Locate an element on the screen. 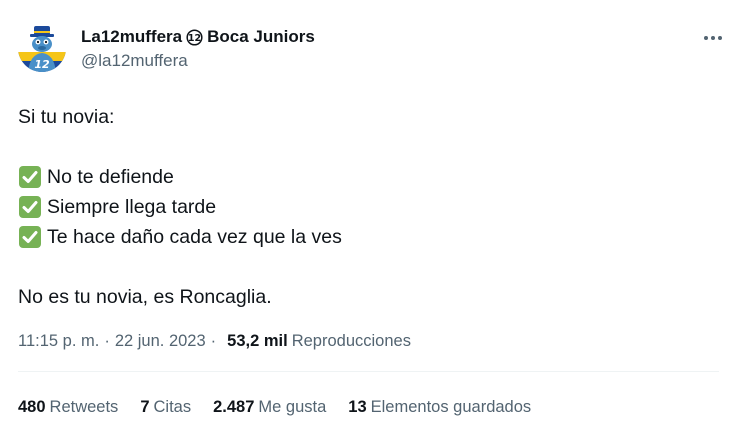  stat-count: 13 is located at coordinates (357, 406).